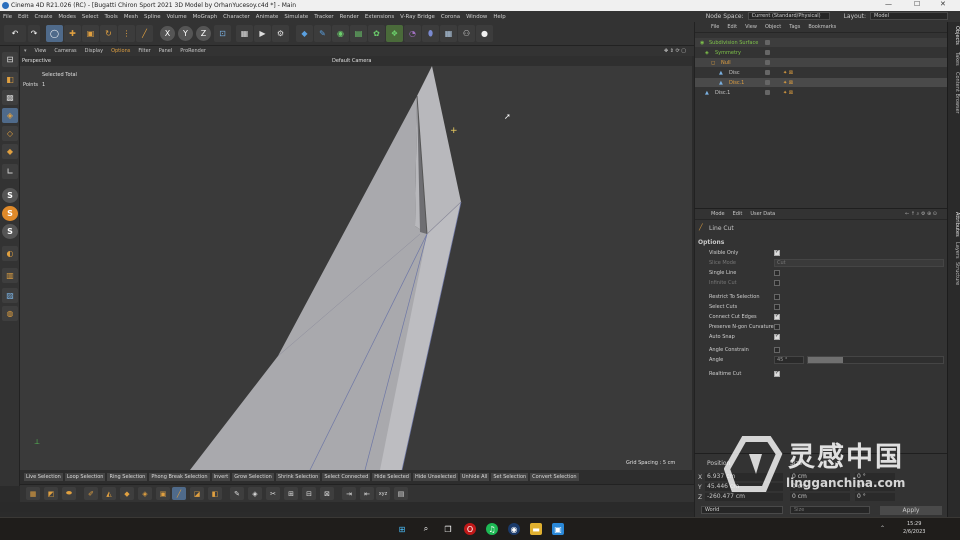  I want to click on cinema4d-taskbar-icon: ◉, so click(514, 529).